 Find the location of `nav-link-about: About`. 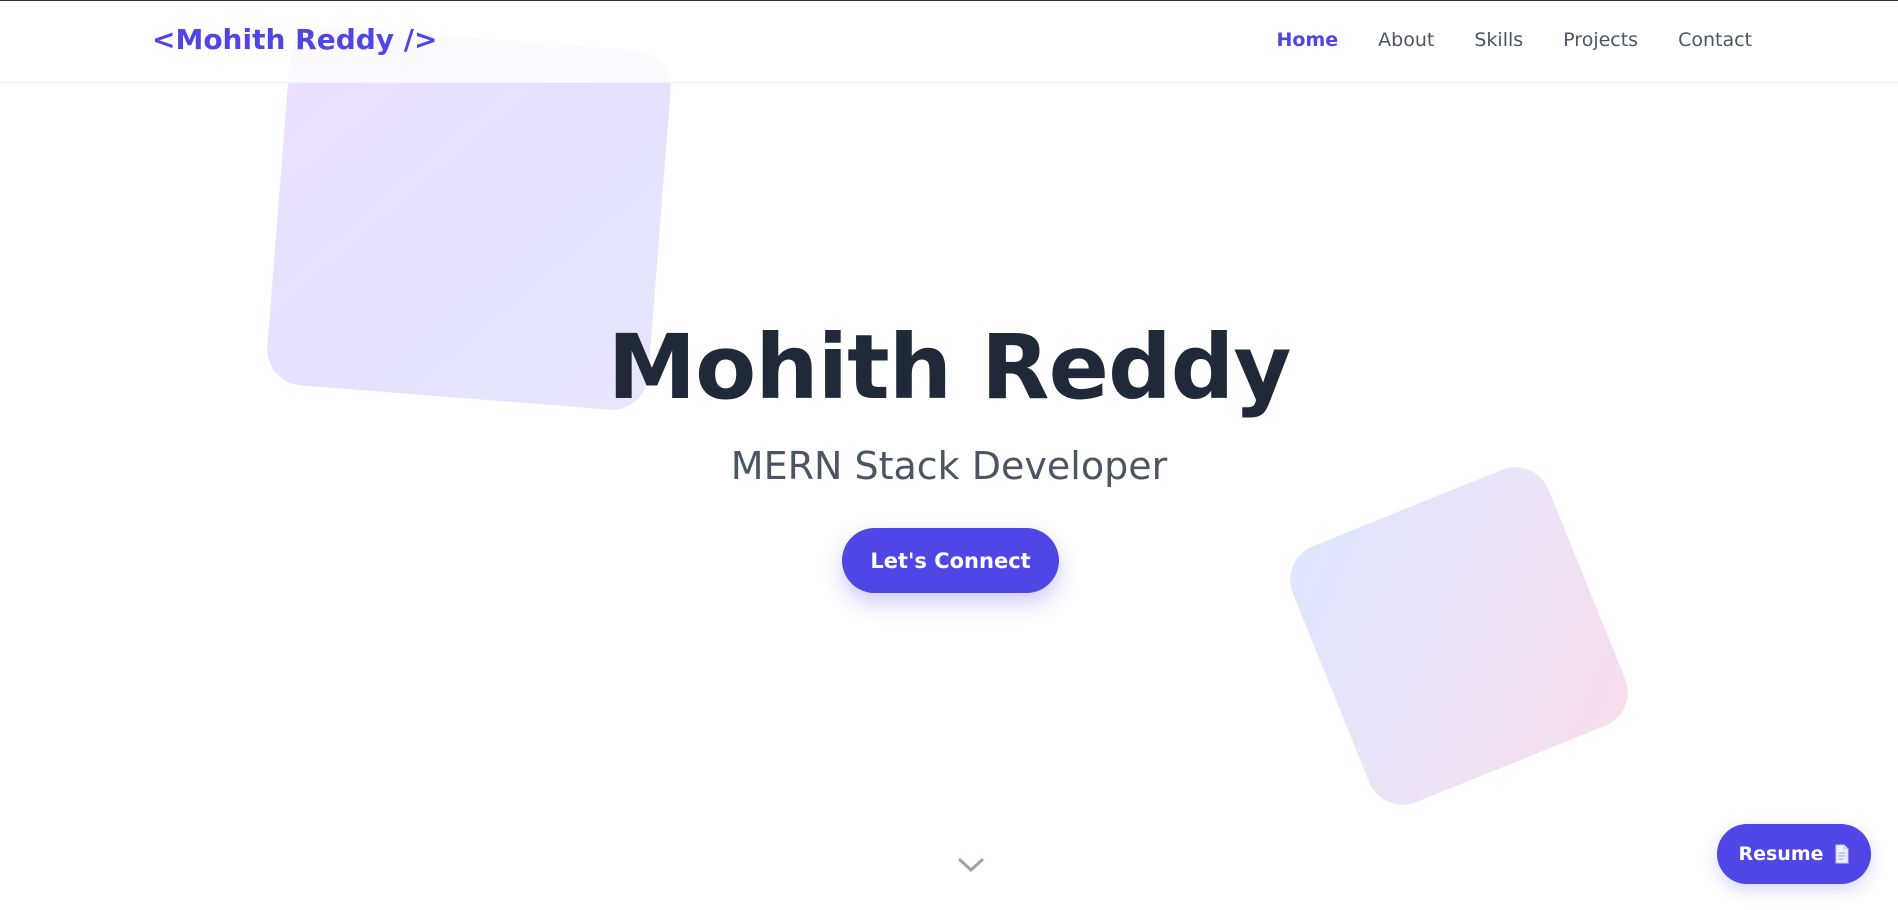

nav-link-about: About is located at coordinates (1406, 40).